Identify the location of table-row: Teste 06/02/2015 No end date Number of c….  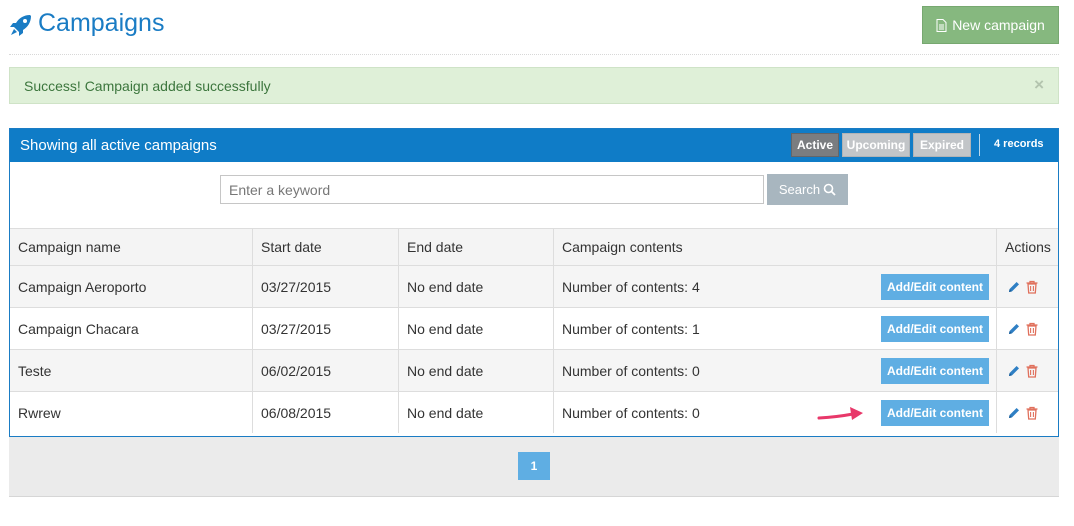
(534, 370).